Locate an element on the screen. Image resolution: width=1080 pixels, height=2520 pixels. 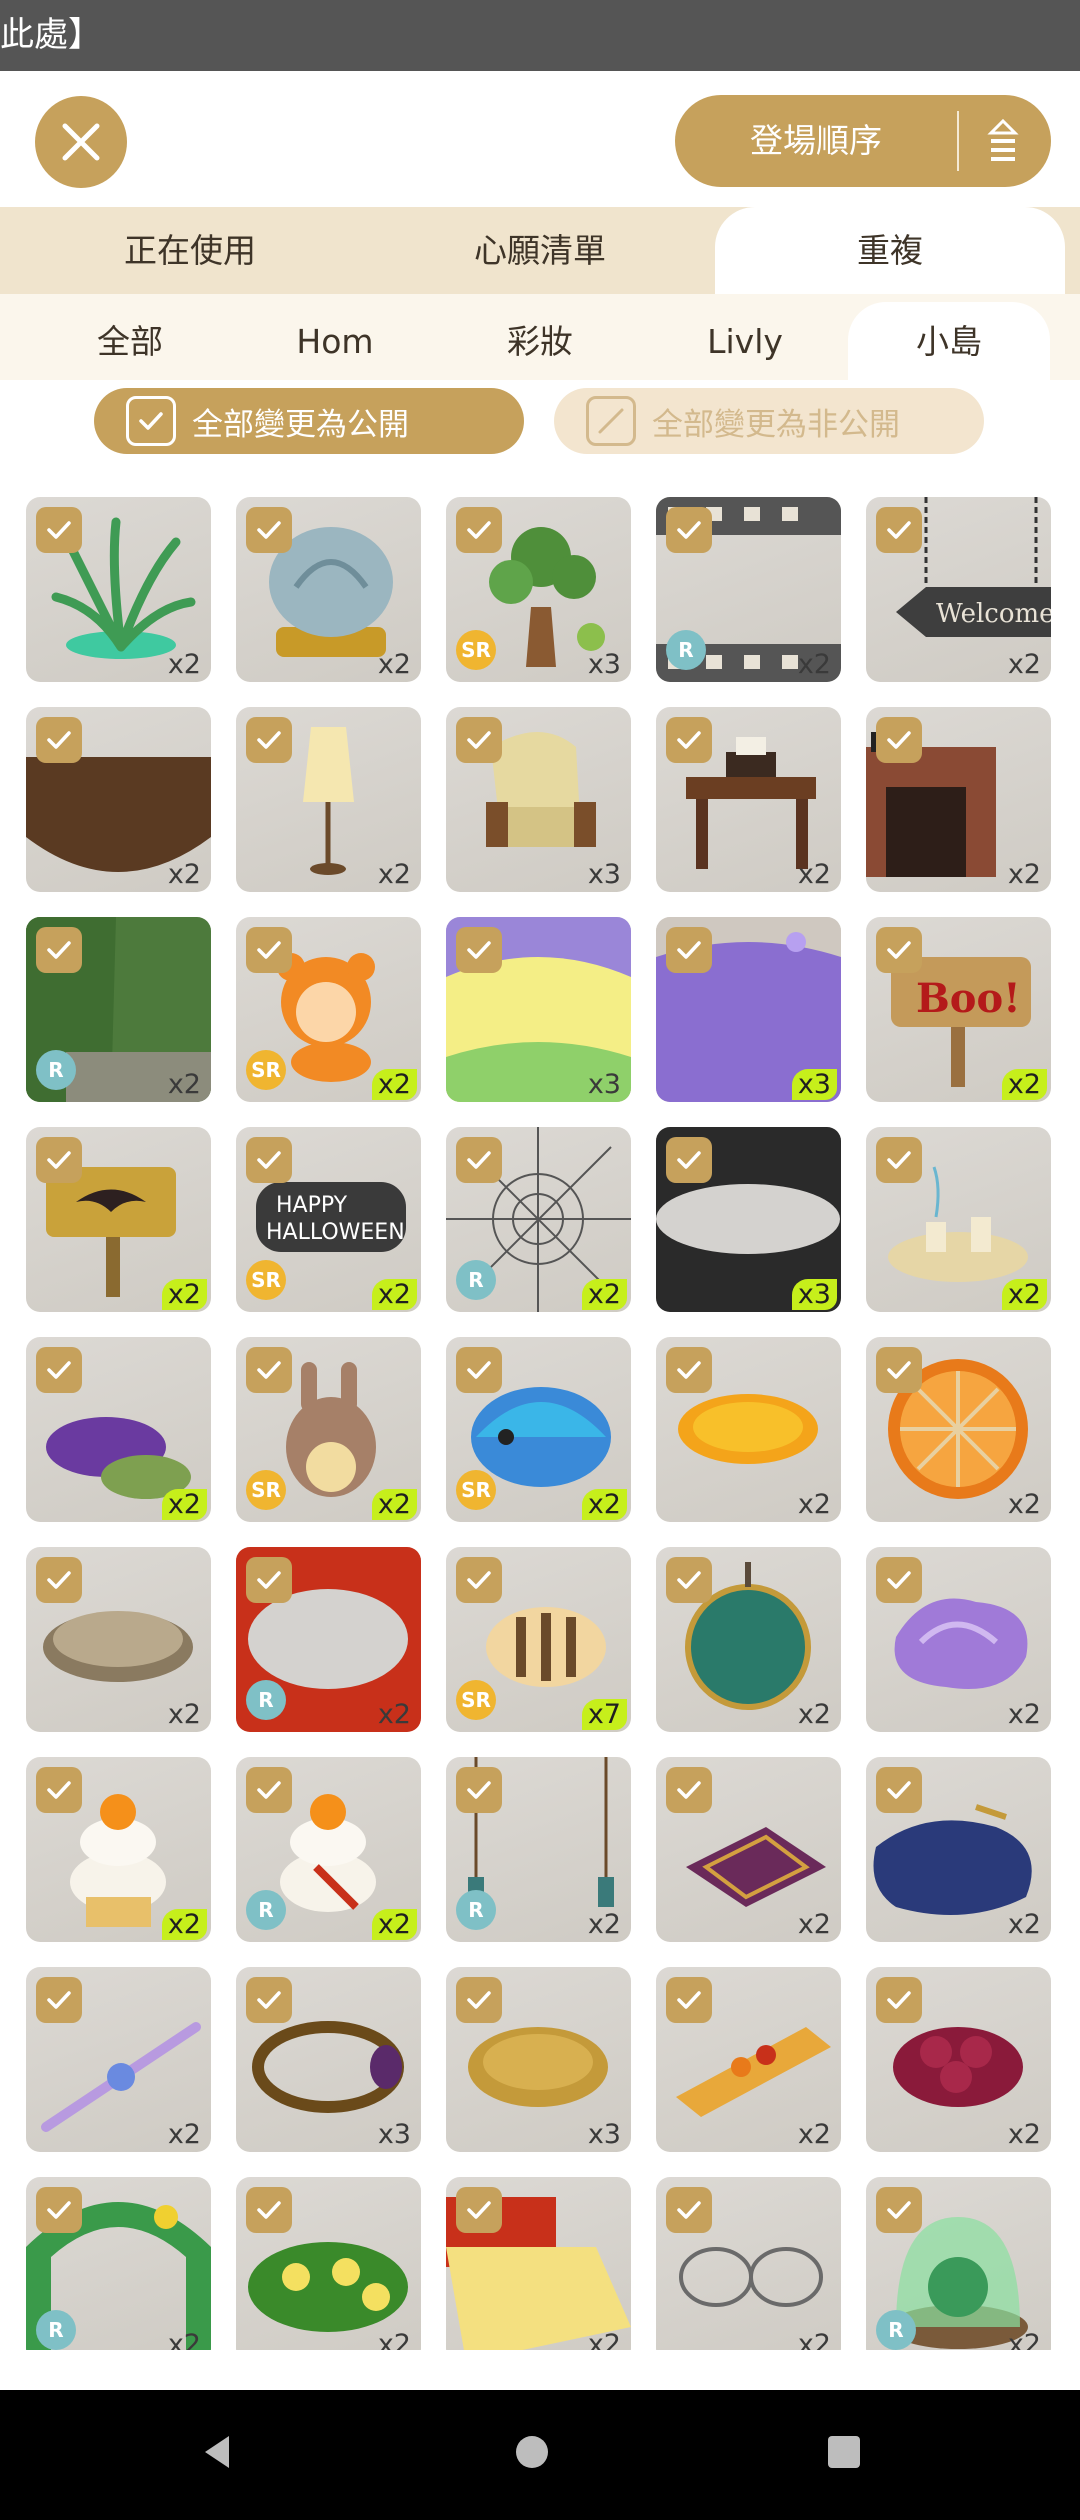
recents-icon is located at coordinates (844, 2454).